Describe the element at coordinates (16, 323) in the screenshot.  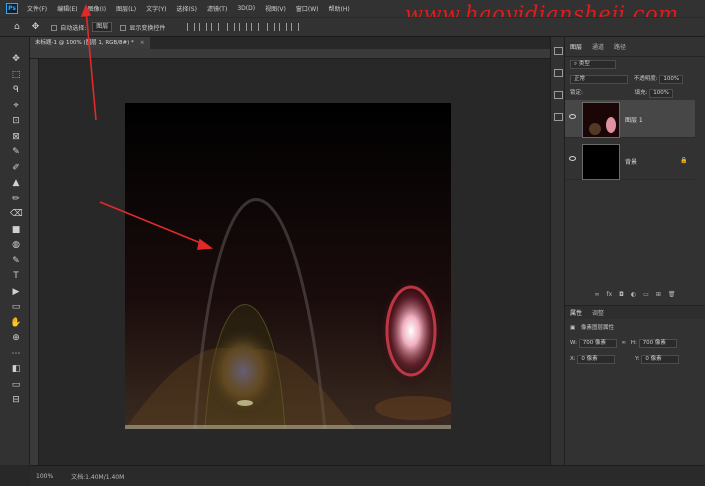
I see `hand-tool-icon: ✋` at that location.